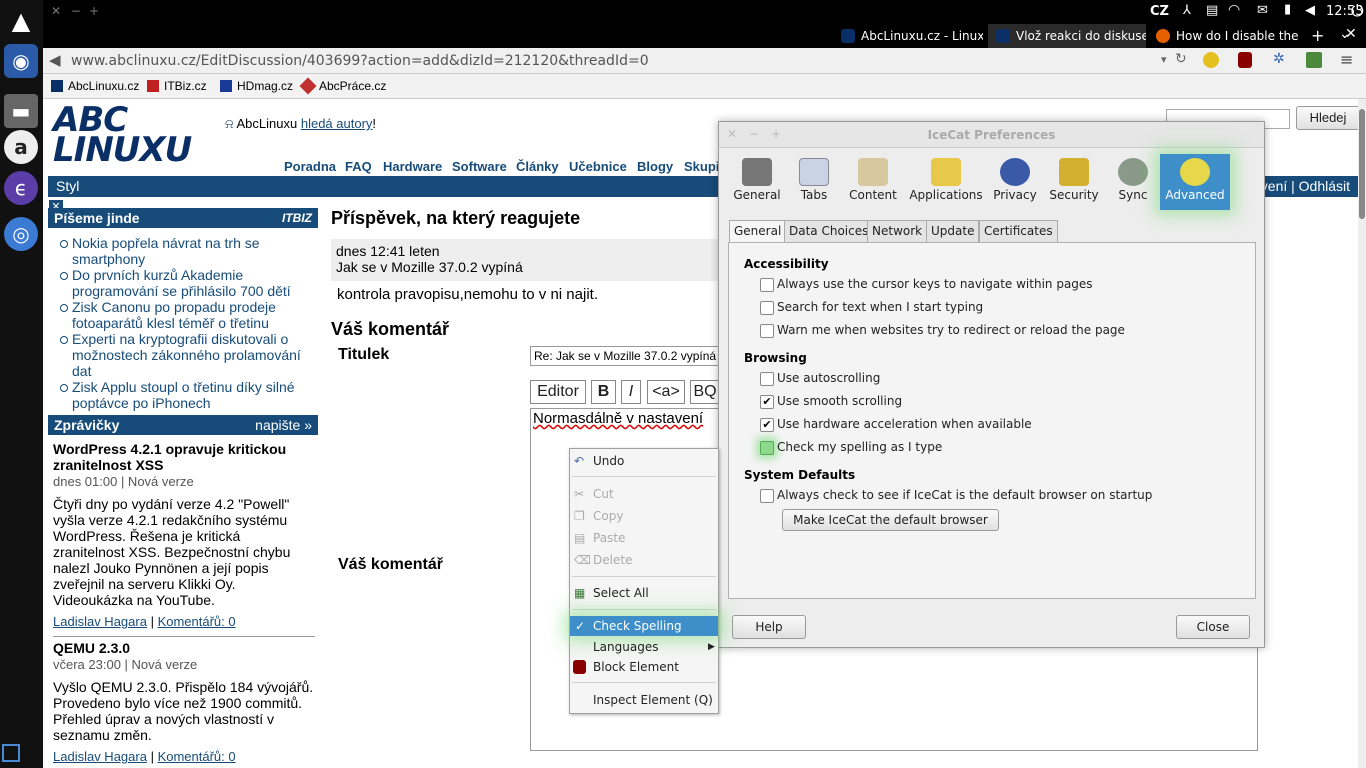 The width and height of the screenshot is (1366, 768). What do you see at coordinates (1018, 231) in the screenshot?
I see `tab-certificates: Certificates` at bounding box center [1018, 231].